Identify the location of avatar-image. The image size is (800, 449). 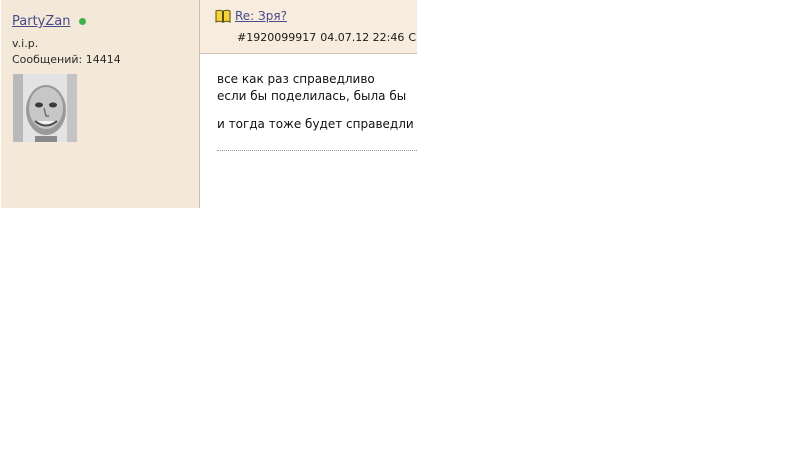
(45, 108).